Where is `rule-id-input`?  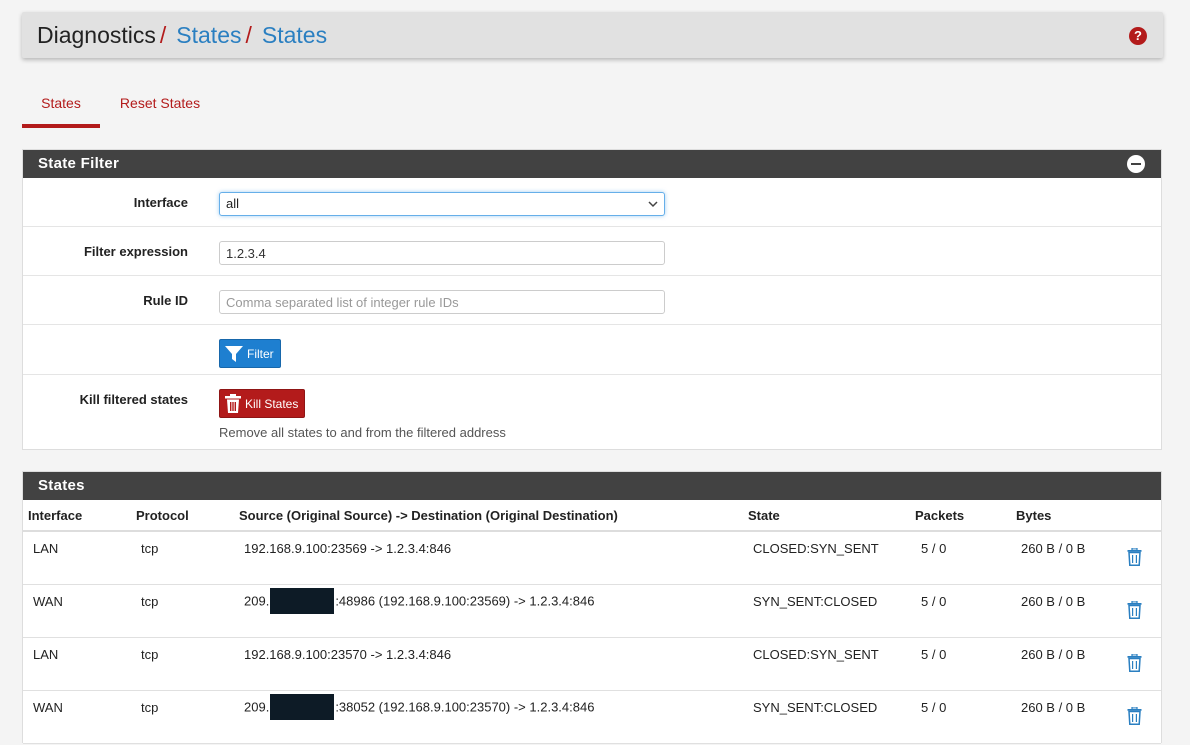 rule-id-input is located at coordinates (442, 302).